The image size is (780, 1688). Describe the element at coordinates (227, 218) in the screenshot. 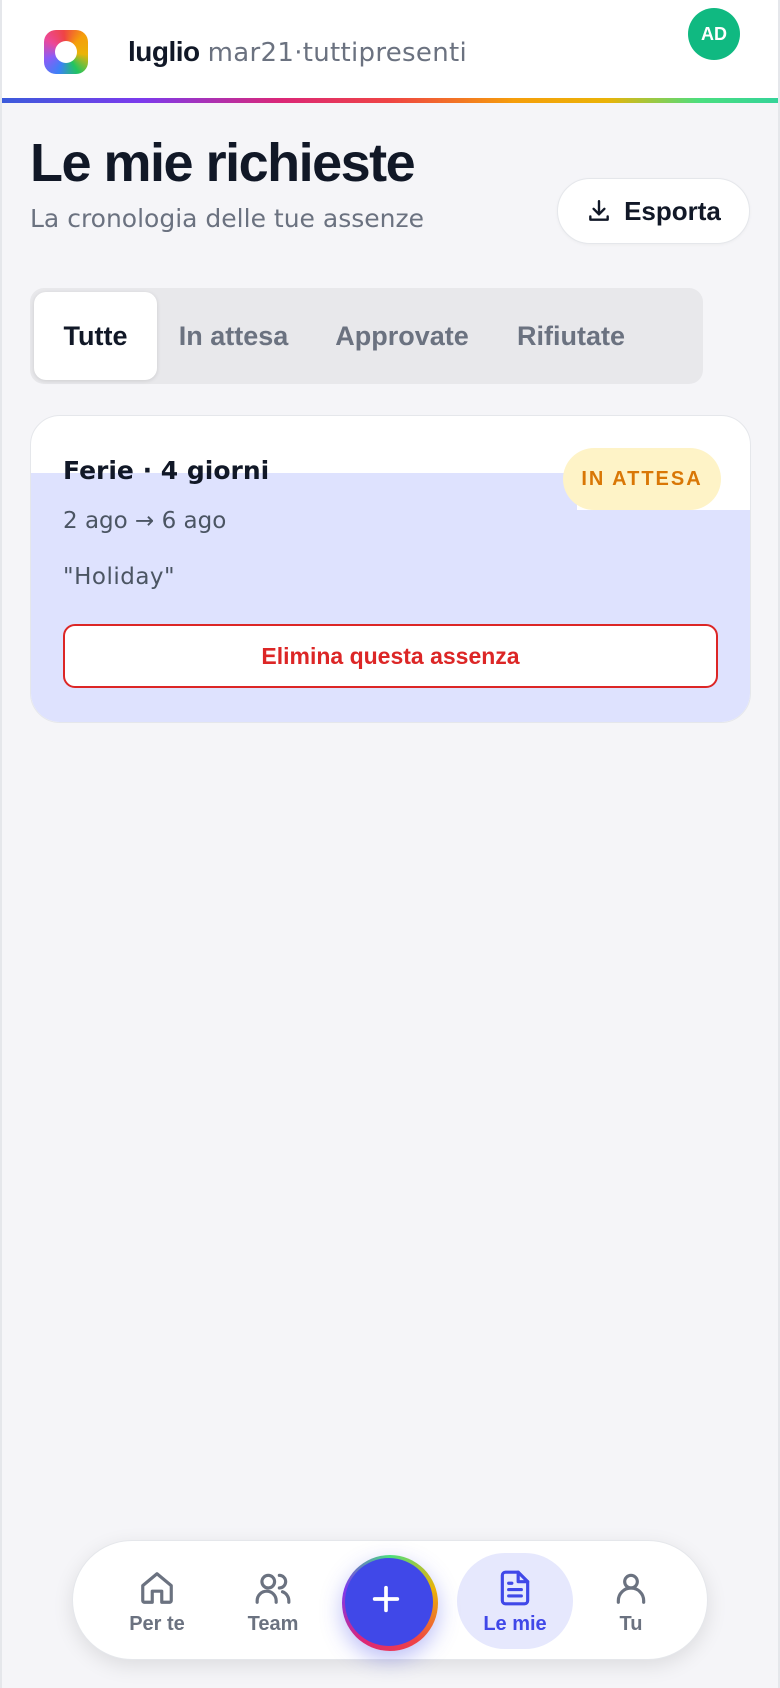

I see `page-subtitle: La cronologia delle tue assenze` at that location.